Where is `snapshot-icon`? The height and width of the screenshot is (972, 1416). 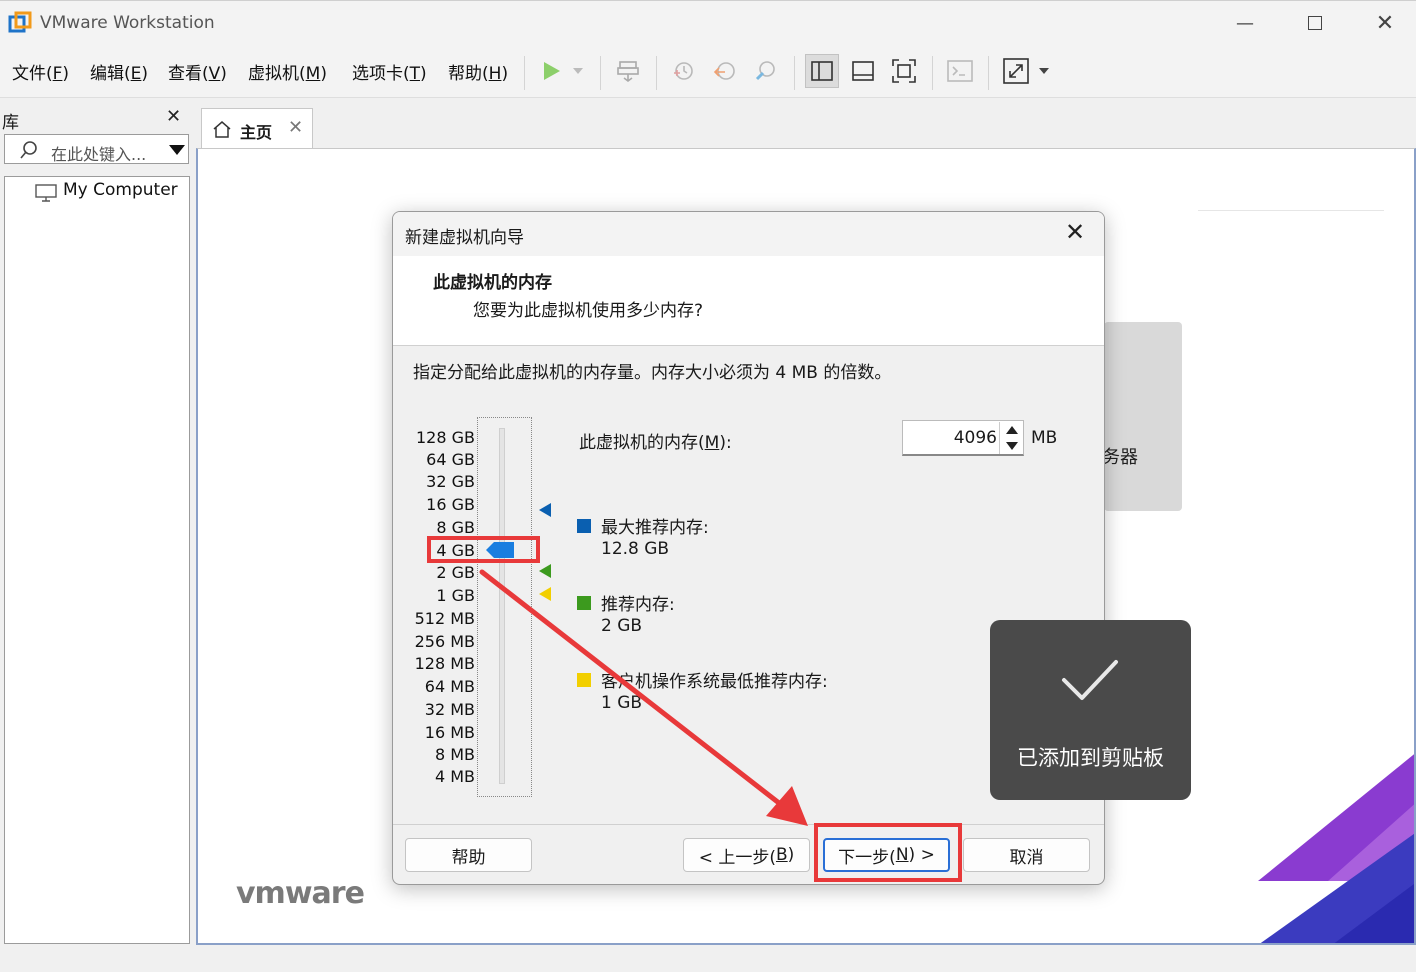 snapshot-icon is located at coordinates (683, 71).